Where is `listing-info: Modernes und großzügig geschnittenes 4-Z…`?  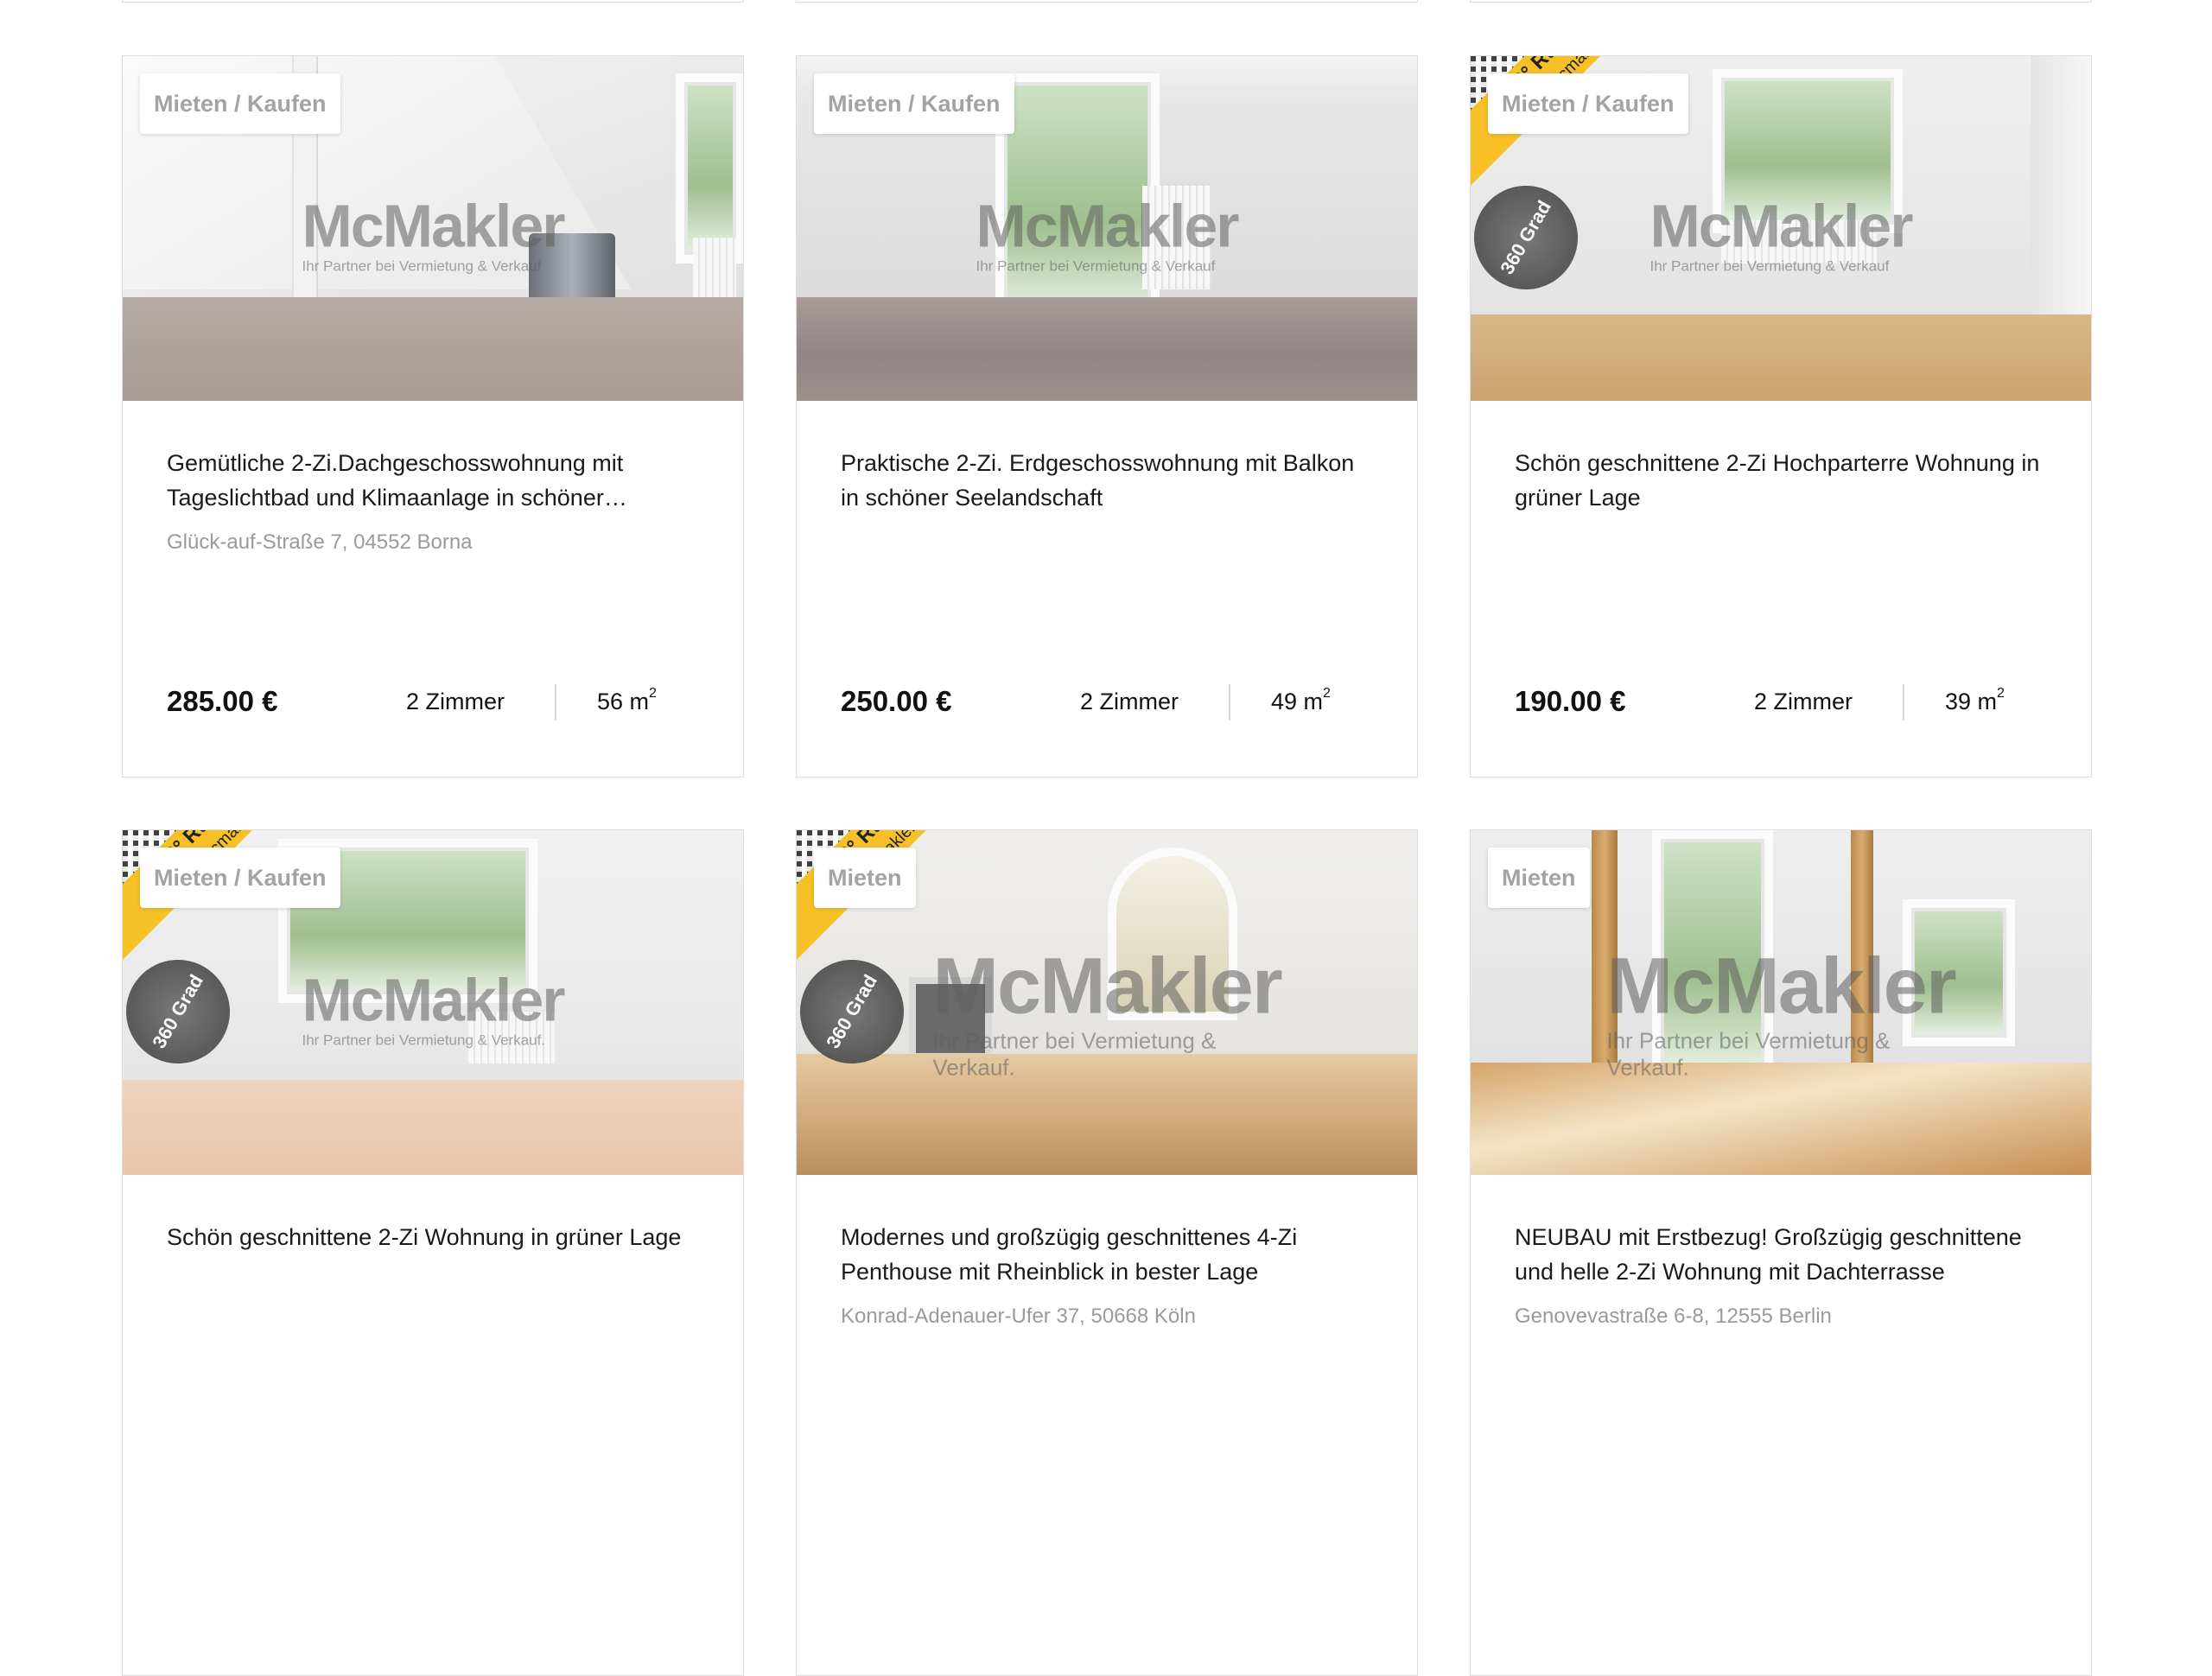 listing-info: Modernes und großzügig geschnittenes 4-Z… is located at coordinates (1107, 1275).